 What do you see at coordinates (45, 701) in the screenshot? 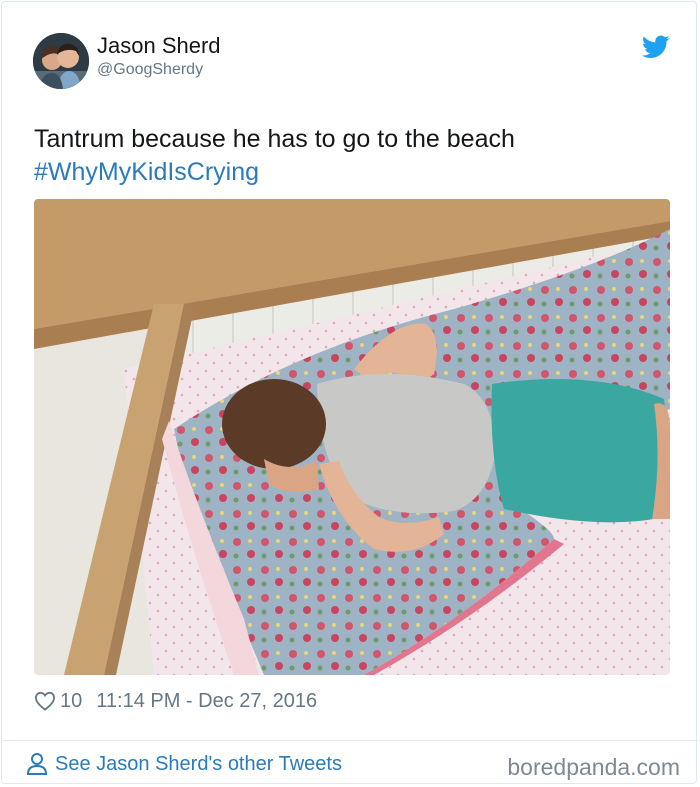
I see `heart-icon` at bounding box center [45, 701].